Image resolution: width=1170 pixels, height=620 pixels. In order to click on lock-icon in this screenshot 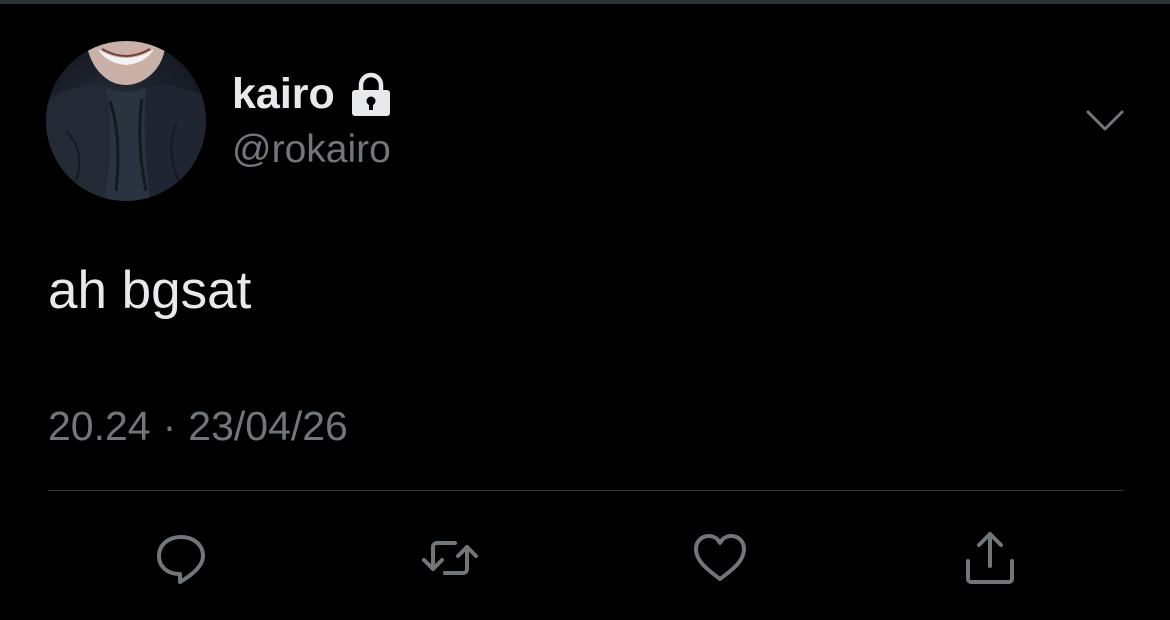, I will do `click(371, 94)`.